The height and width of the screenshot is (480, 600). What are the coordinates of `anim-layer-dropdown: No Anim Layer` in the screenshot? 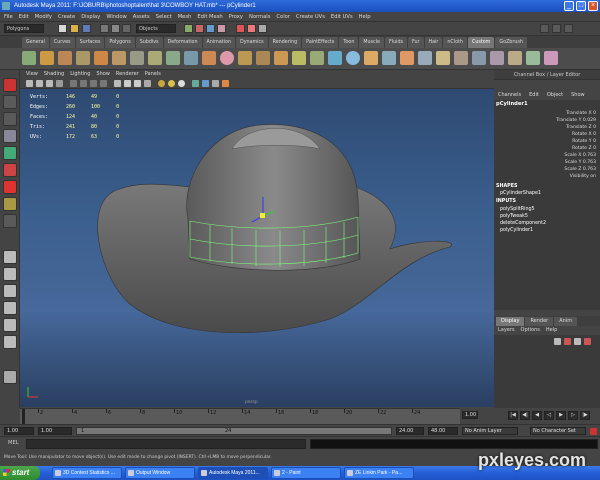 It's located at (490, 431).